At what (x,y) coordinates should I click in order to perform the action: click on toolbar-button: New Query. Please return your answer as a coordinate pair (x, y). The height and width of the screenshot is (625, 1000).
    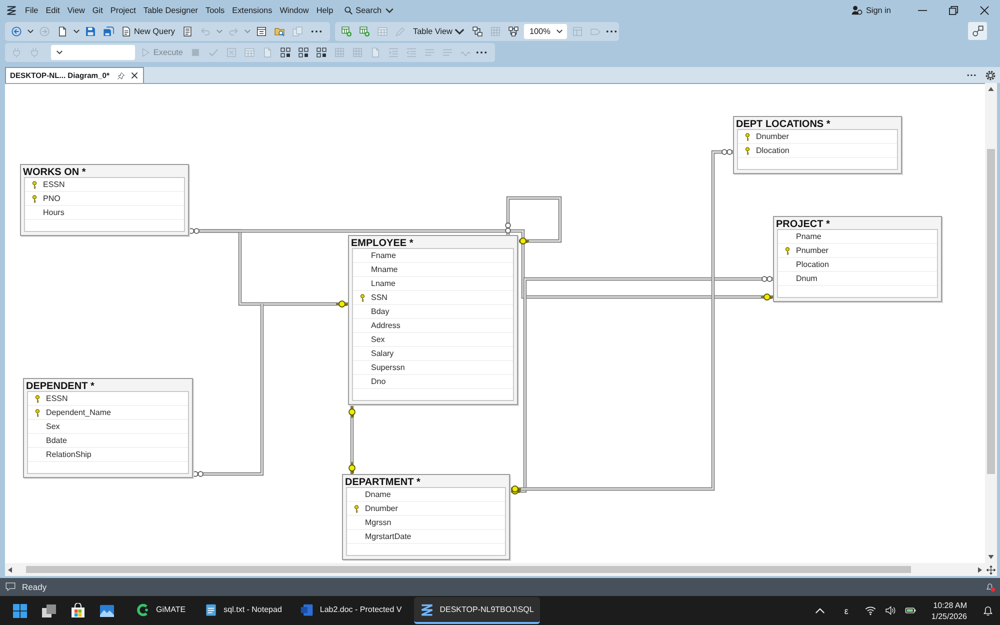
    Looking at the image, I should click on (148, 31).